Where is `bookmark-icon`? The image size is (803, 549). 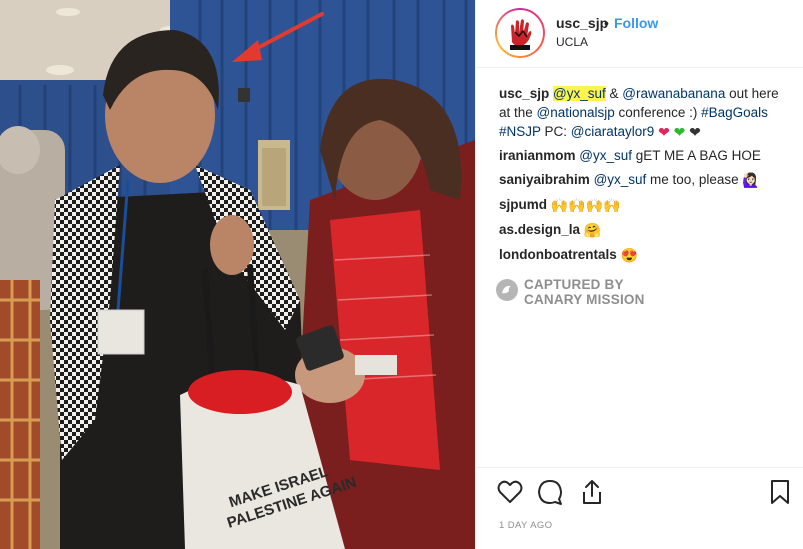
bookmark-icon is located at coordinates (780, 492).